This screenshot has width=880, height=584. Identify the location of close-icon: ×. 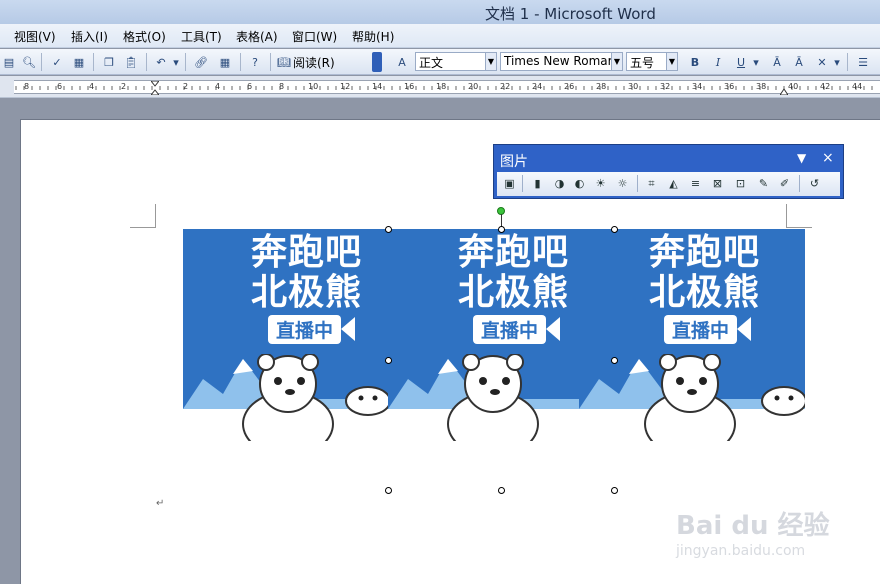
(828, 158).